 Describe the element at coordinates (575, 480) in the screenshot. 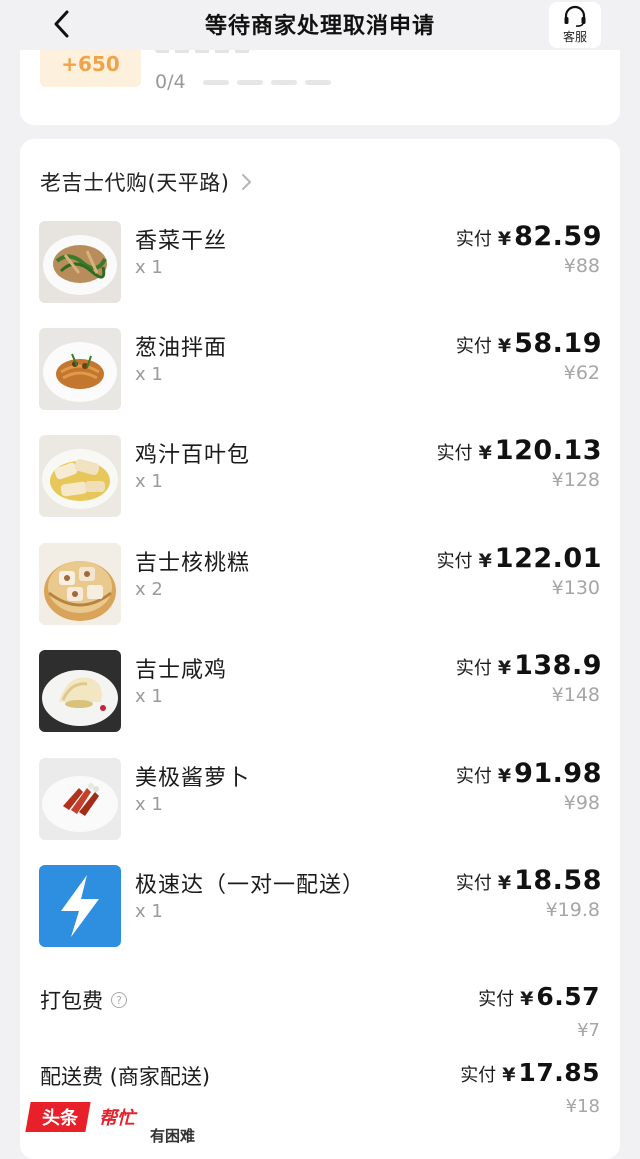

I see `item-original-price: ¥128` at that location.